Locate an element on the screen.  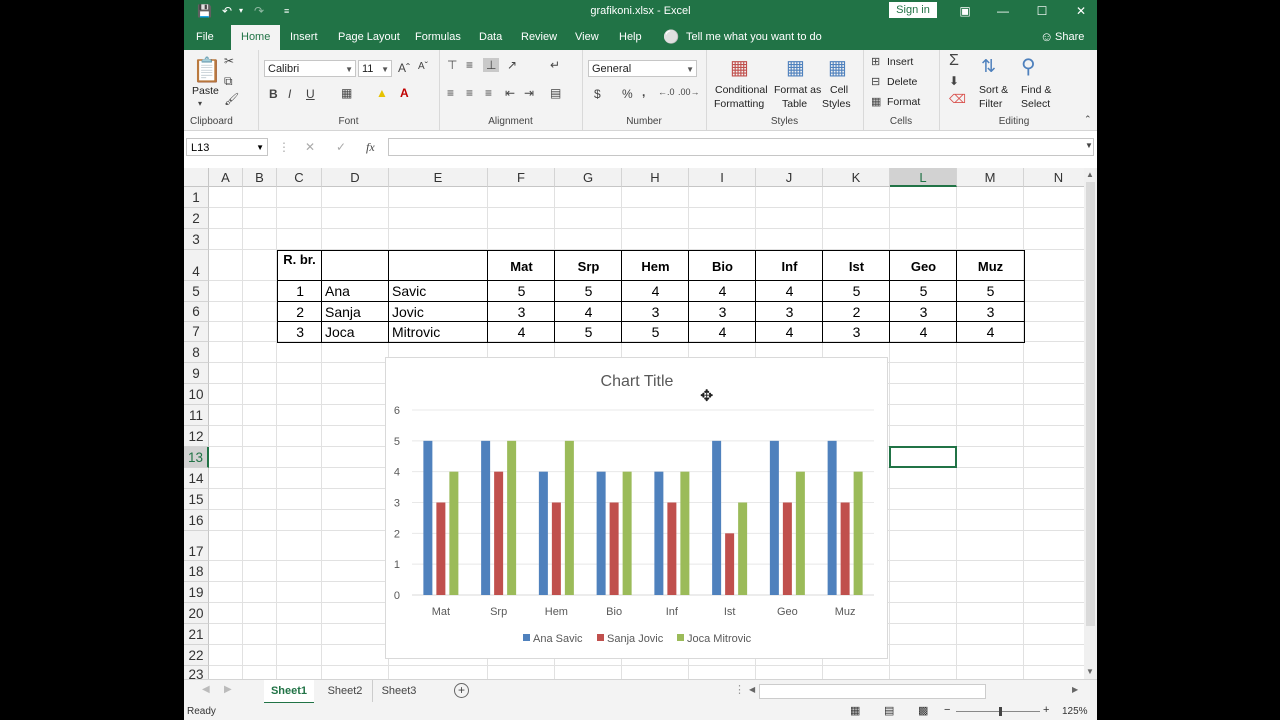
horizontal-scroll-thumb is located at coordinates (872, 691).